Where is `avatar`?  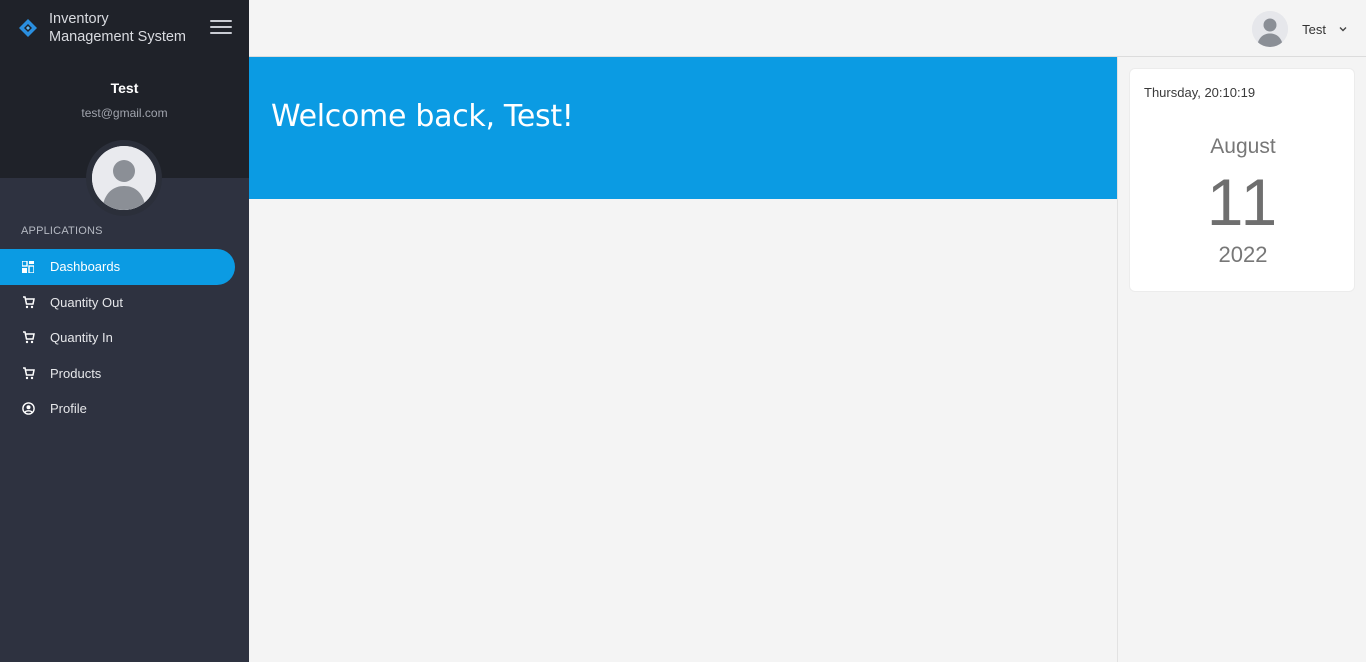
avatar is located at coordinates (1270, 29).